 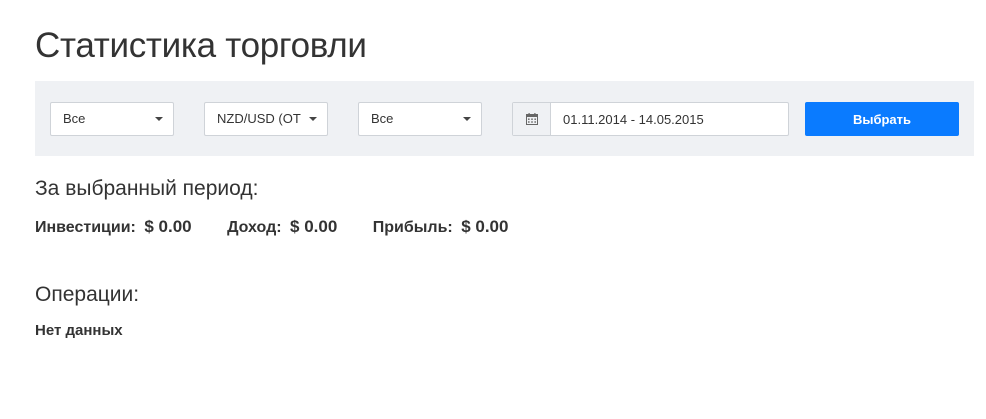 I want to click on select-button: Выбрать, so click(x=882, y=119).